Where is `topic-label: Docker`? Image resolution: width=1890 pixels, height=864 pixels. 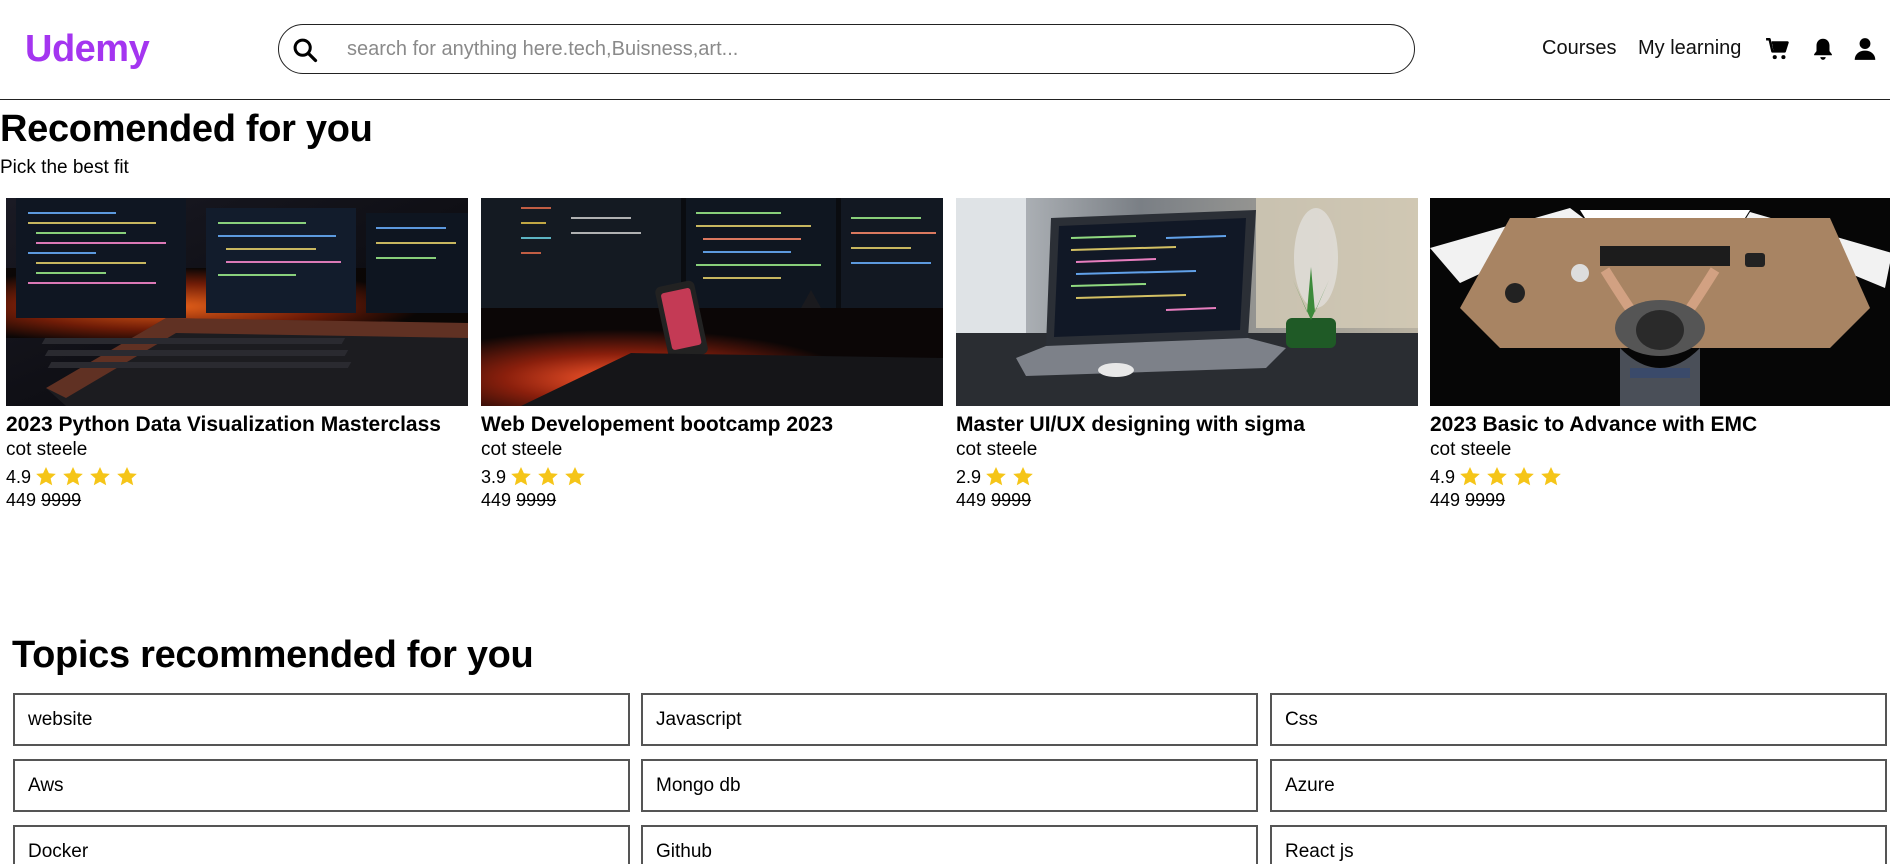
topic-label: Docker is located at coordinates (58, 851).